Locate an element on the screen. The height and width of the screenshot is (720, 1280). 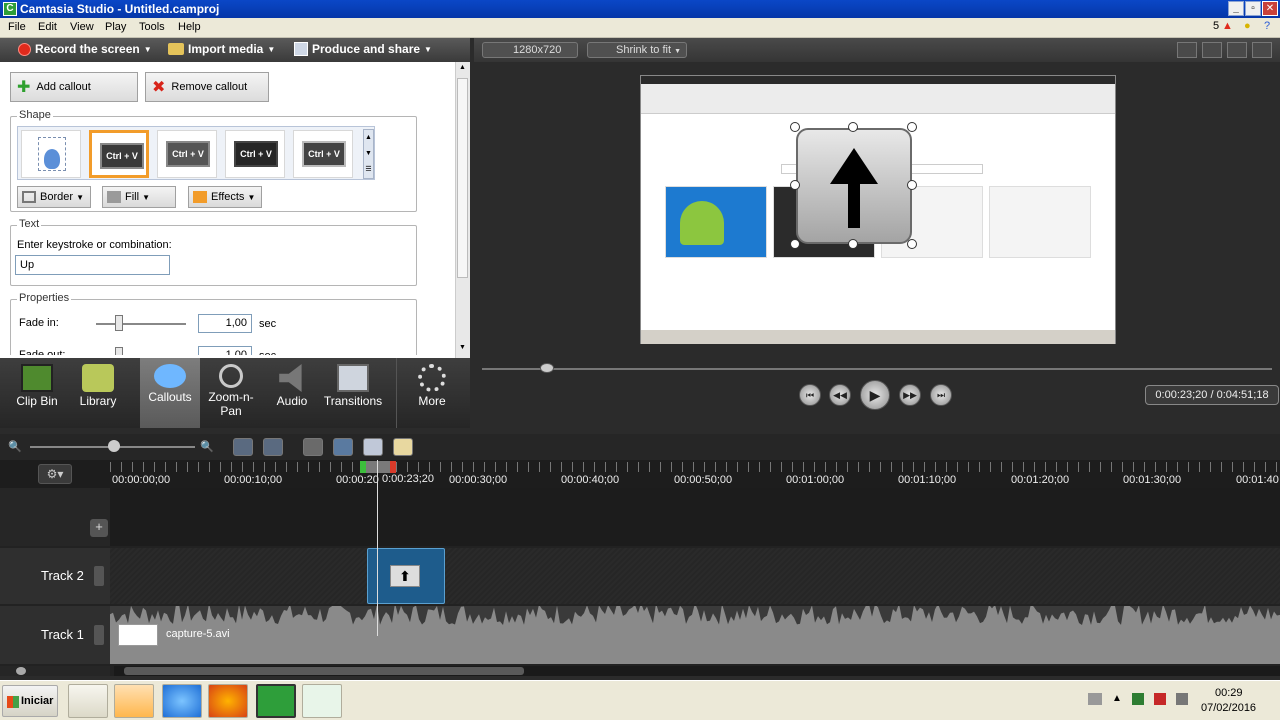
fade-in-slider-knob is located at coordinates (118, 323).